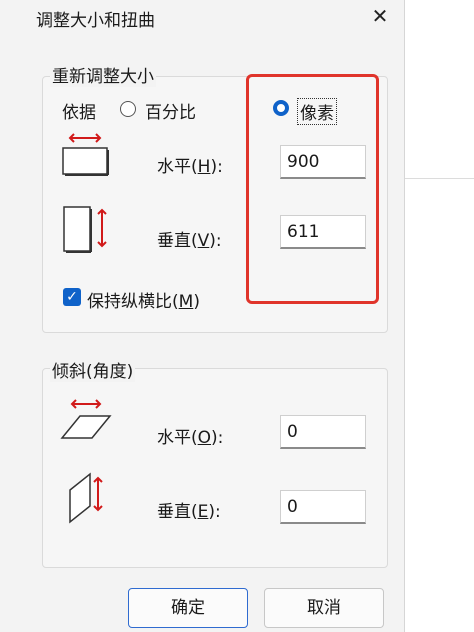 The width and height of the screenshot is (474, 632). What do you see at coordinates (439, 316) in the screenshot?
I see `background-window` at bounding box center [439, 316].